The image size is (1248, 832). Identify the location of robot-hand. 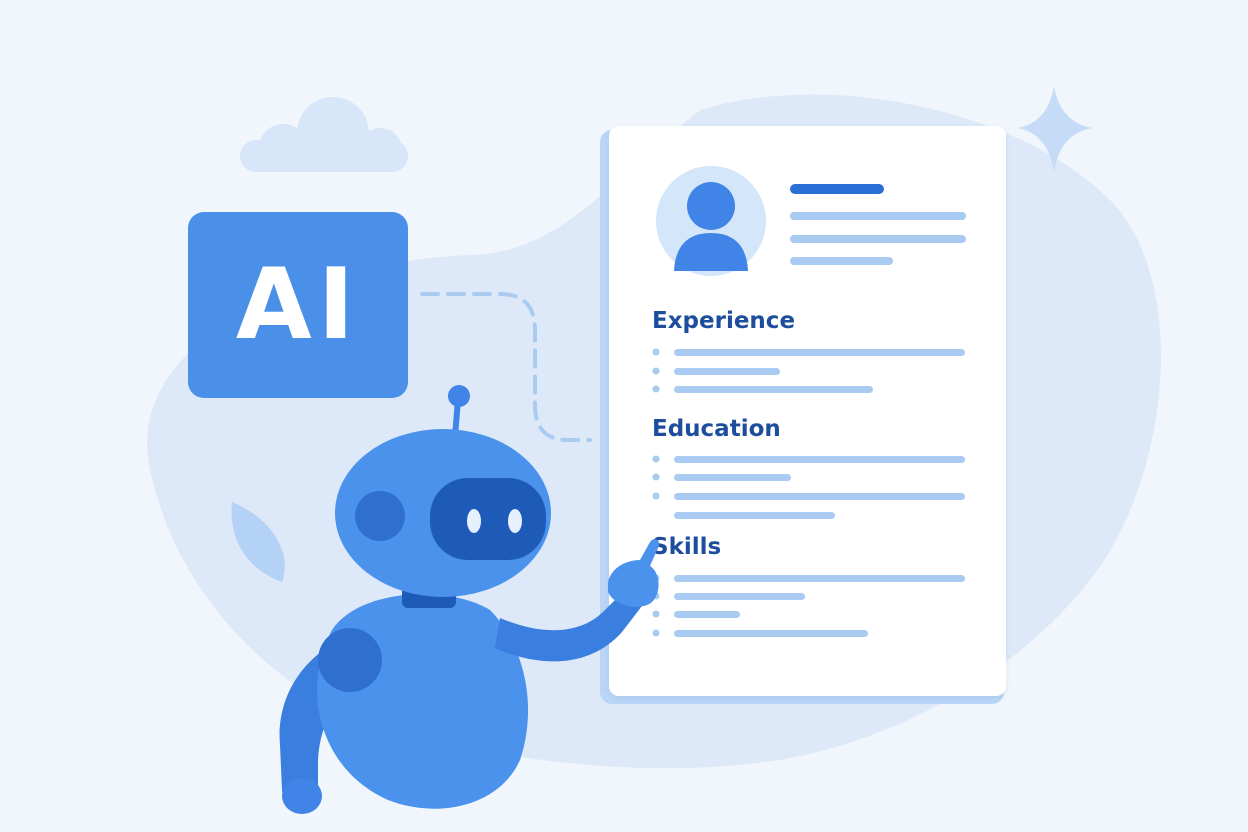
(634, 573).